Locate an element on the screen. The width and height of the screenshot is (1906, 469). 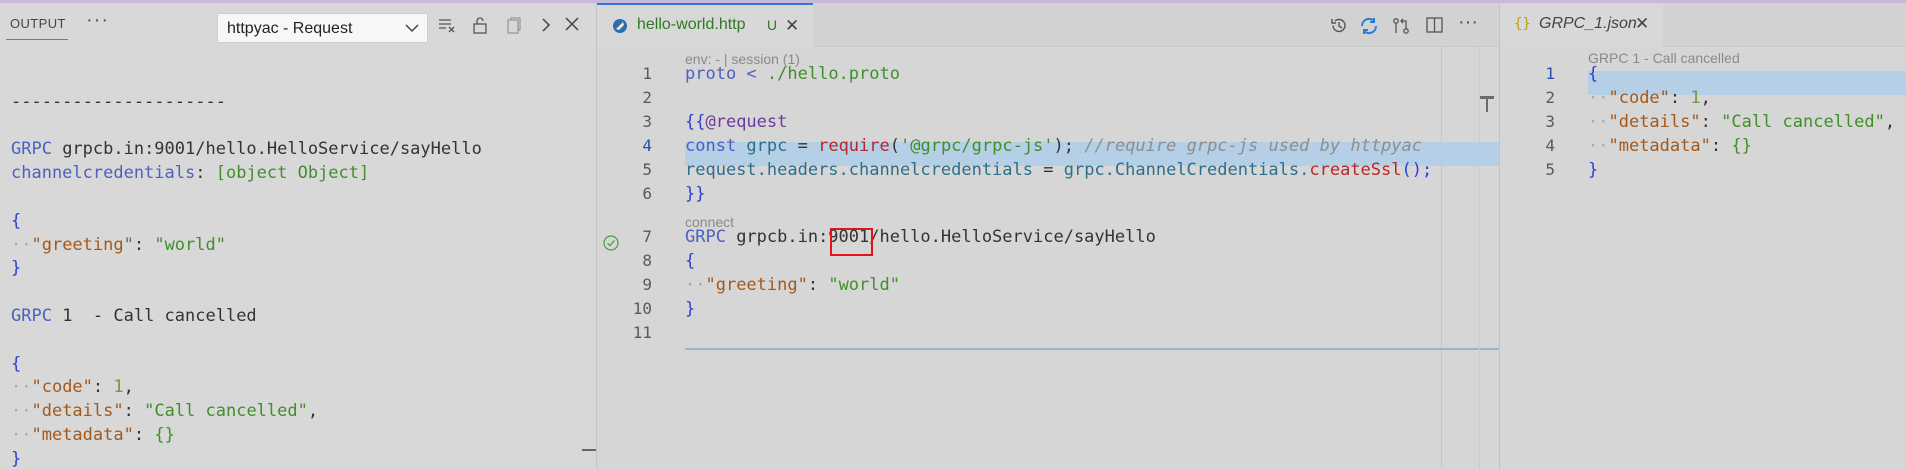
split-editor-icon is located at coordinates (1434, 25).